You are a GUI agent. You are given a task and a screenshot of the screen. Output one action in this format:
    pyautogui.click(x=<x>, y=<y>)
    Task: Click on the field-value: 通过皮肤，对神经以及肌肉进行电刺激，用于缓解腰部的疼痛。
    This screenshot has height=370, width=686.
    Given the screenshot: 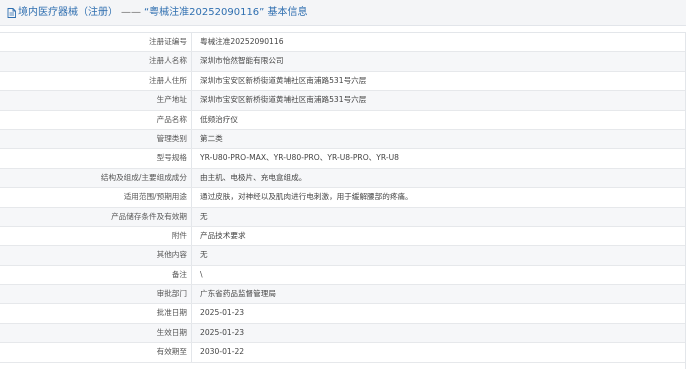 What is the action you would take?
    pyautogui.click(x=306, y=197)
    